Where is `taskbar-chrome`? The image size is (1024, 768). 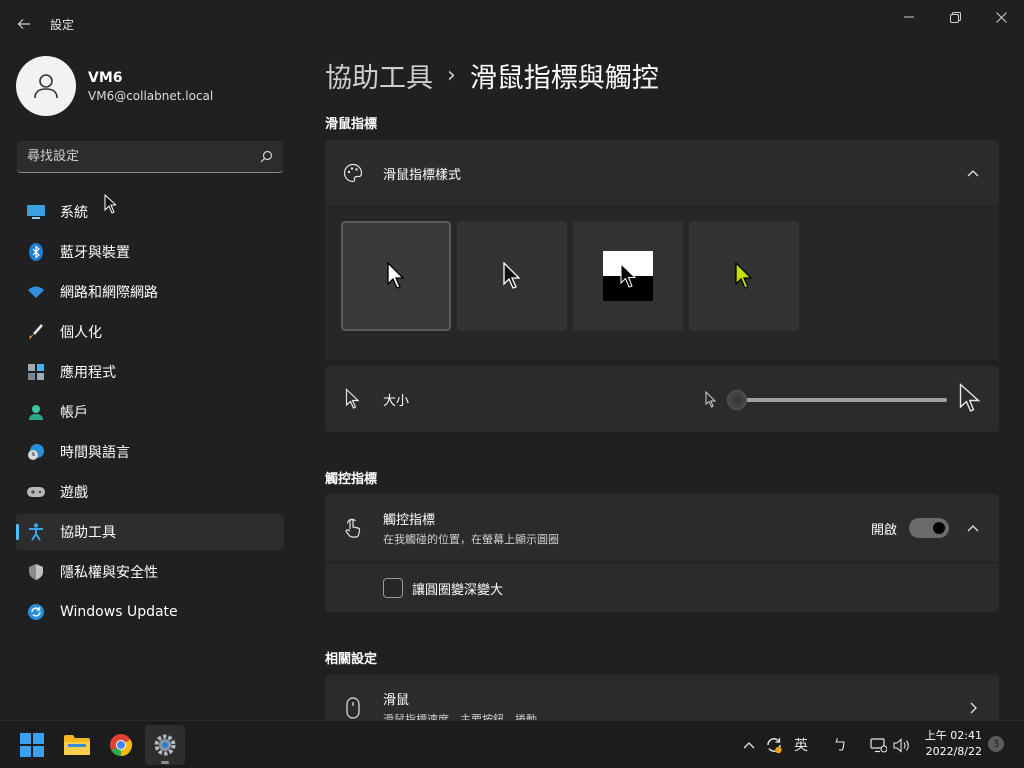
taskbar-chrome is located at coordinates (121, 745).